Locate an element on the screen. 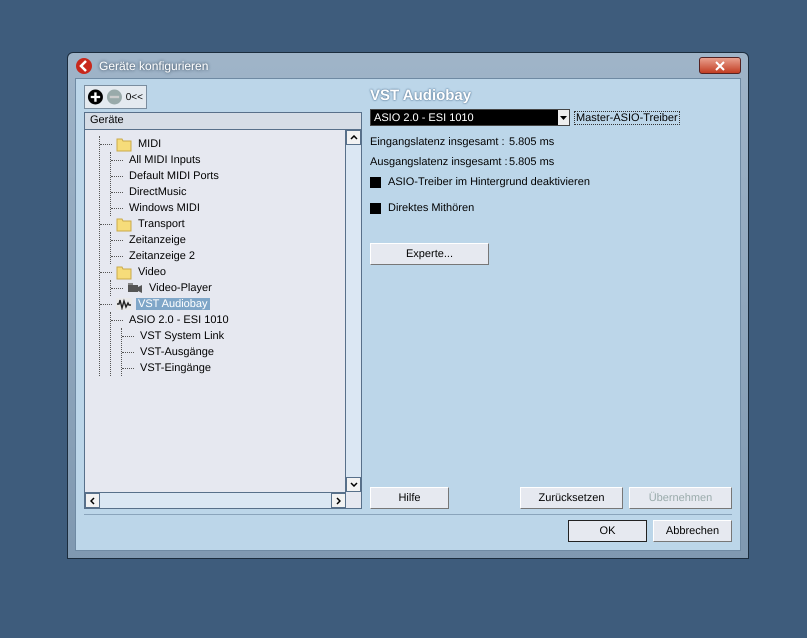  close-button is located at coordinates (720, 65).